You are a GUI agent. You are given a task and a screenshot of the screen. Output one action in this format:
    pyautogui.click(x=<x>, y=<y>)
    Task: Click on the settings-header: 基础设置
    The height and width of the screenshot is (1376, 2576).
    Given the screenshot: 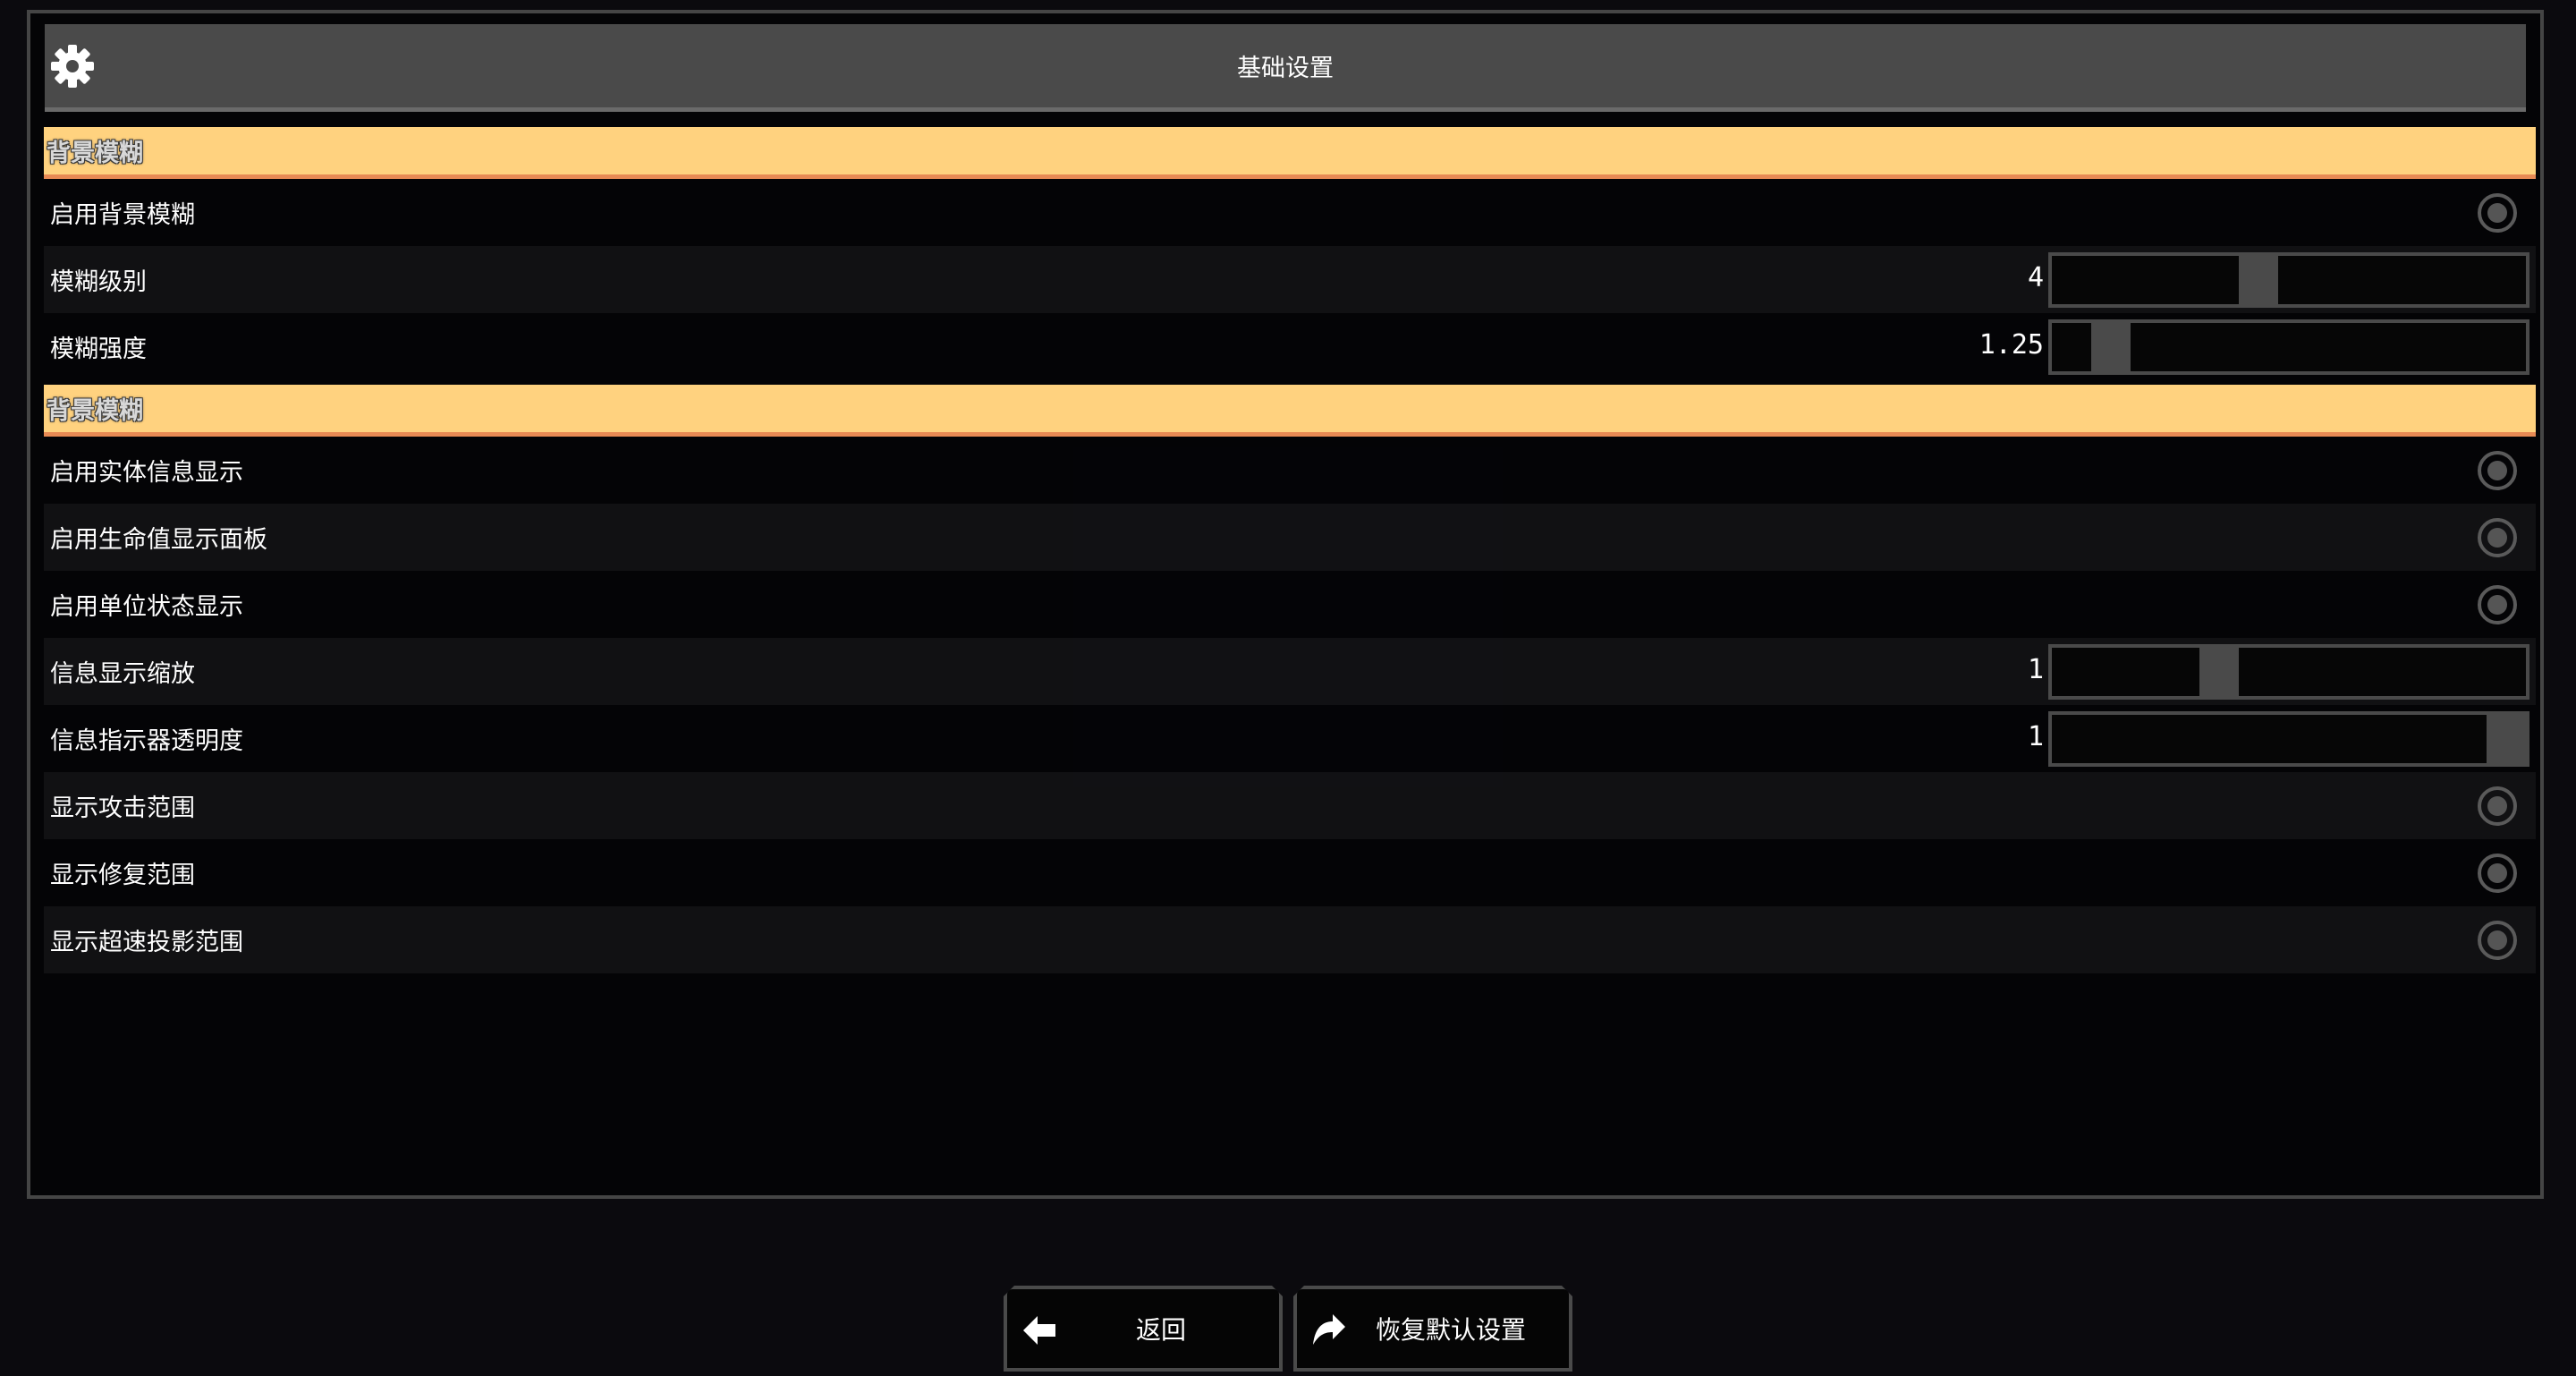 What is the action you would take?
    pyautogui.click(x=1285, y=68)
    